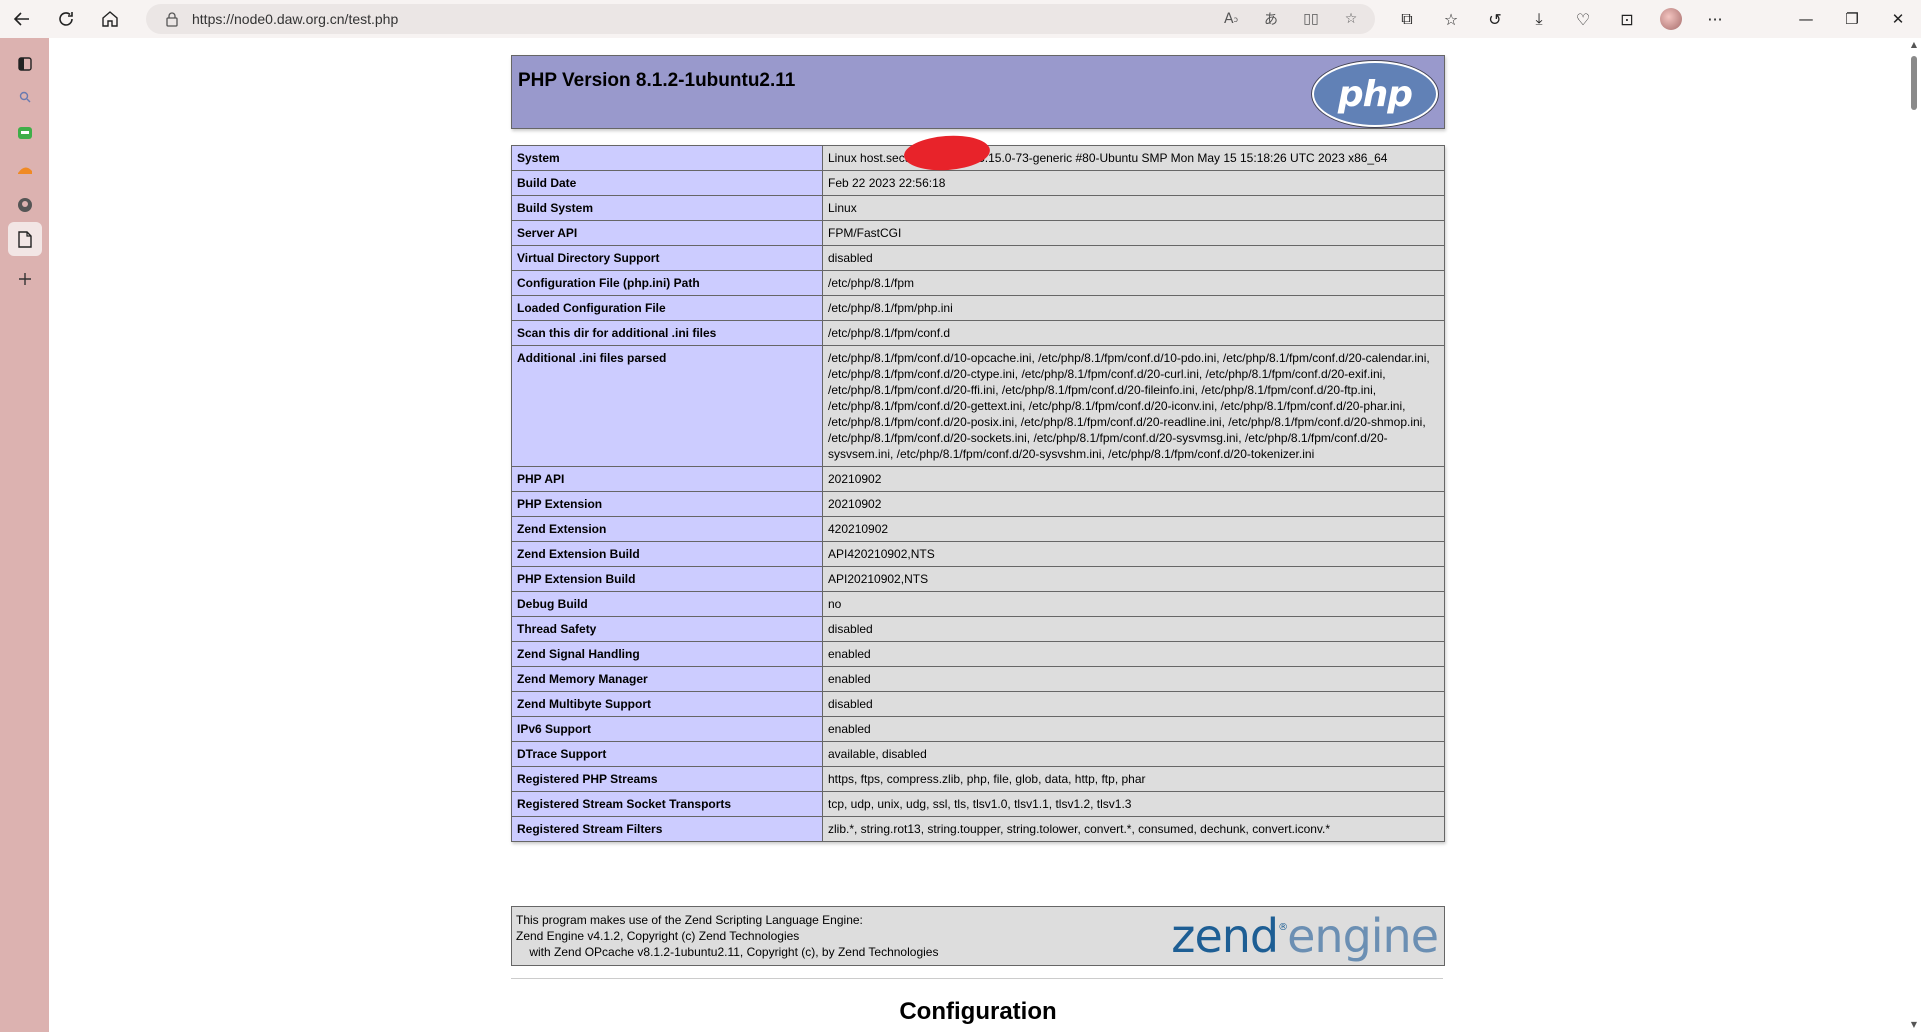 This screenshot has width=1921, height=1032. Describe the element at coordinates (667, 529) in the screenshot. I see `info-label: Zend Extension` at that location.